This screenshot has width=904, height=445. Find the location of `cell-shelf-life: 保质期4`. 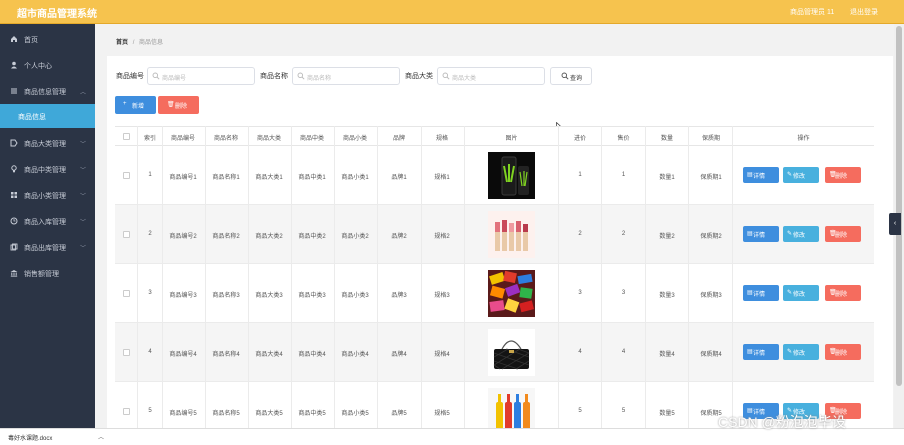

cell-shelf-life: 保质期4 is located at coordinates (711, 355).